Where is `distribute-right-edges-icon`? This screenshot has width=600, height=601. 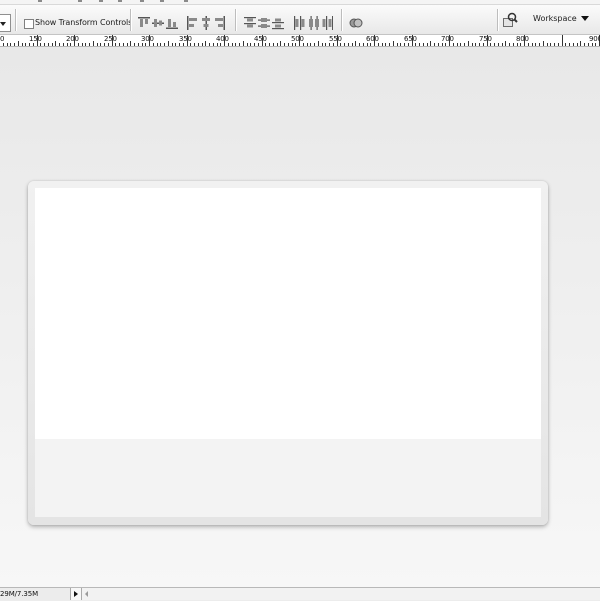 distribute-right-edges-icon is located at coordinates (327, 23).